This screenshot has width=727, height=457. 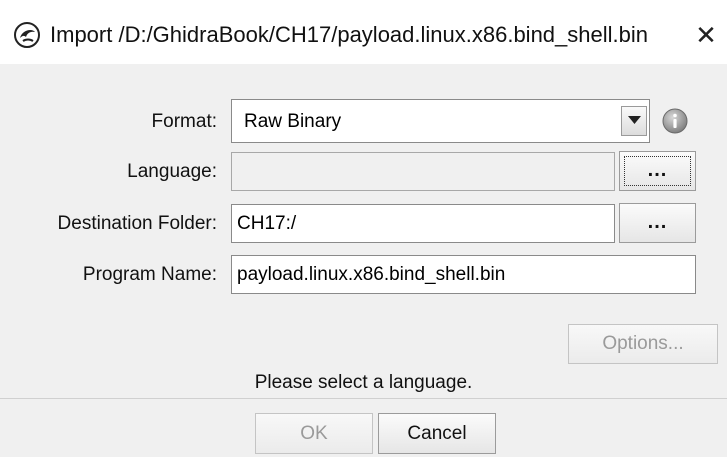 I want to click on info-icon, so click(x=675, y=121).